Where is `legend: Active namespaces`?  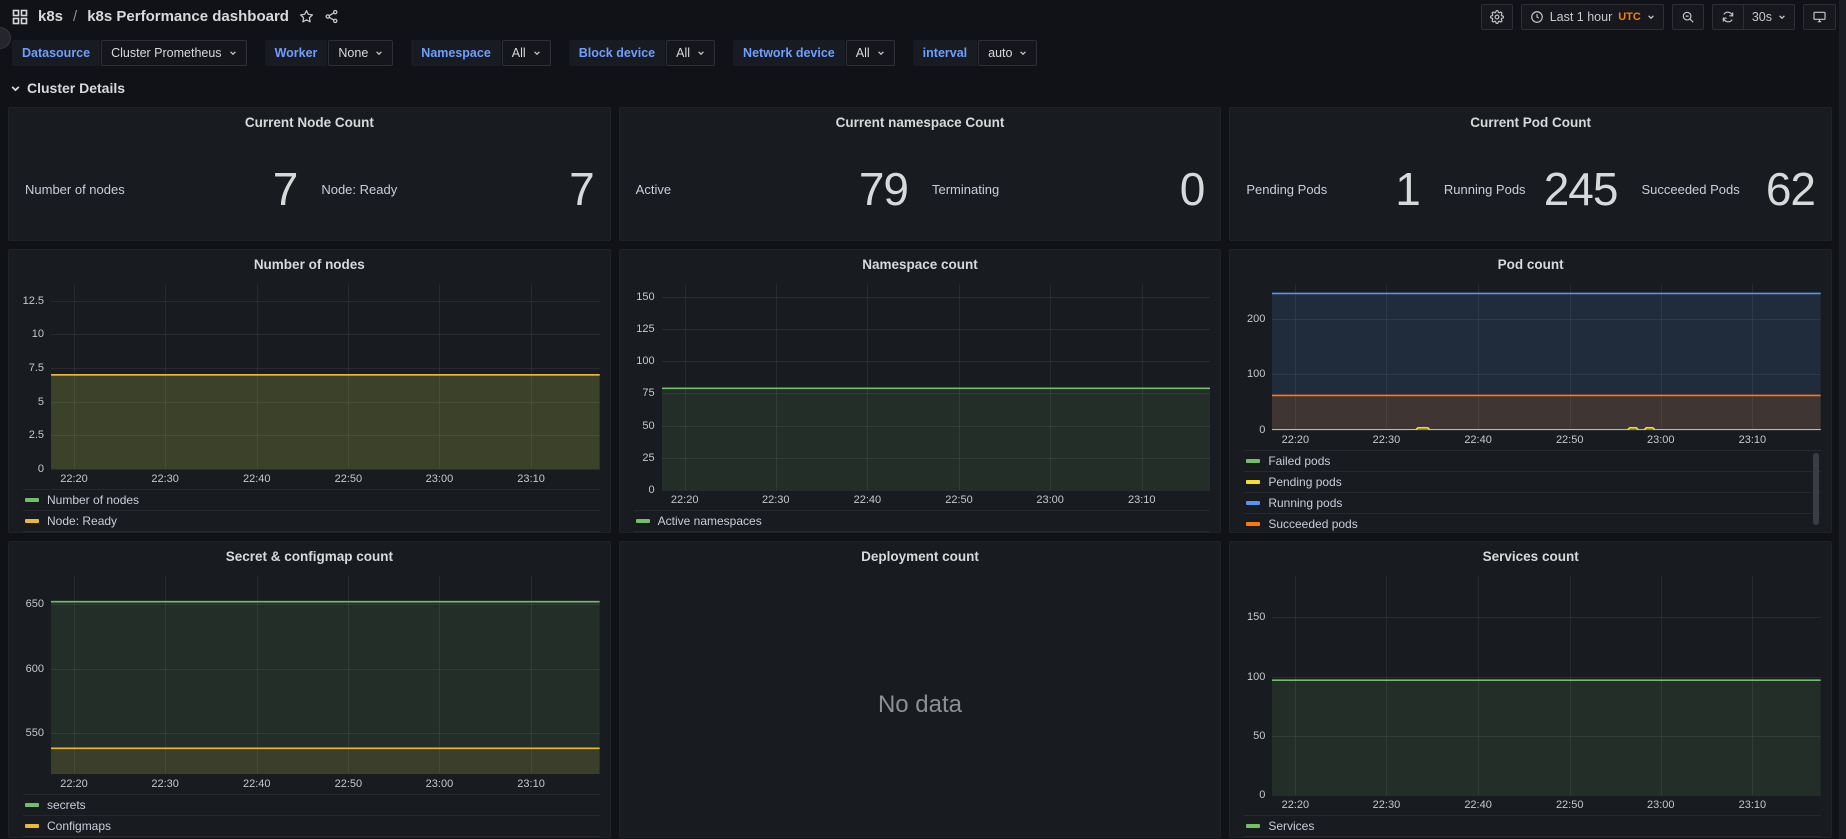 legend: Active namespaces is located at coordinates (922, 521).